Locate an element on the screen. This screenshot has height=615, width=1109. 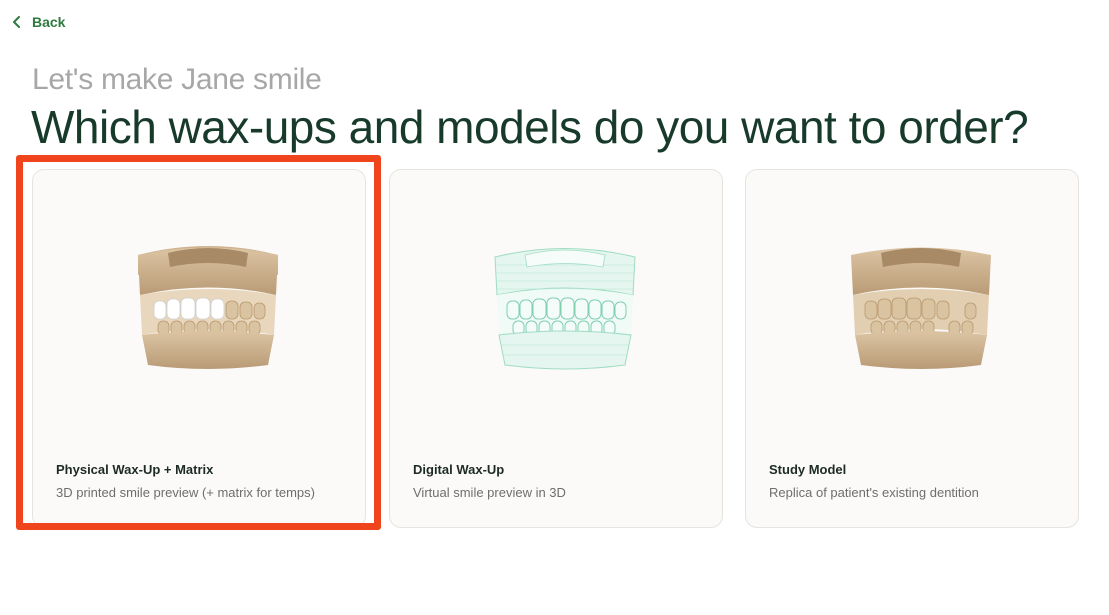
card-title: Digital Wax-Up is located at coordinates (459, 469).